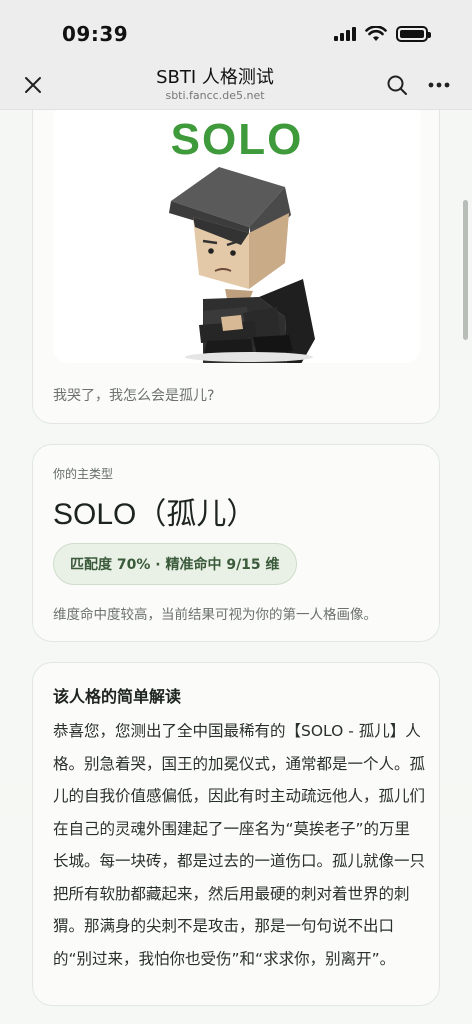 The height and width of the screenshot is (1024, 472). What do you see at coordinates (215, 77) in the screenshot?
I see `page-title: SBTI 人格测试` at bounding box center [215, 77].